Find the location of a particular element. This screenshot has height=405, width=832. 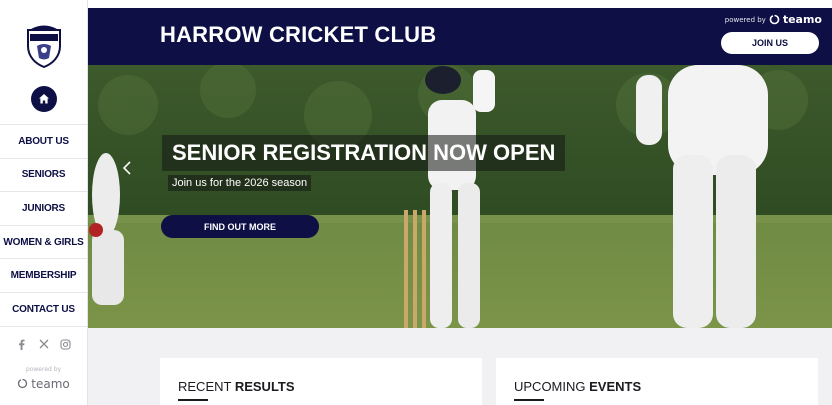

club-title: HARROW CRICKET CLUB is located at coordinates (298, 35).